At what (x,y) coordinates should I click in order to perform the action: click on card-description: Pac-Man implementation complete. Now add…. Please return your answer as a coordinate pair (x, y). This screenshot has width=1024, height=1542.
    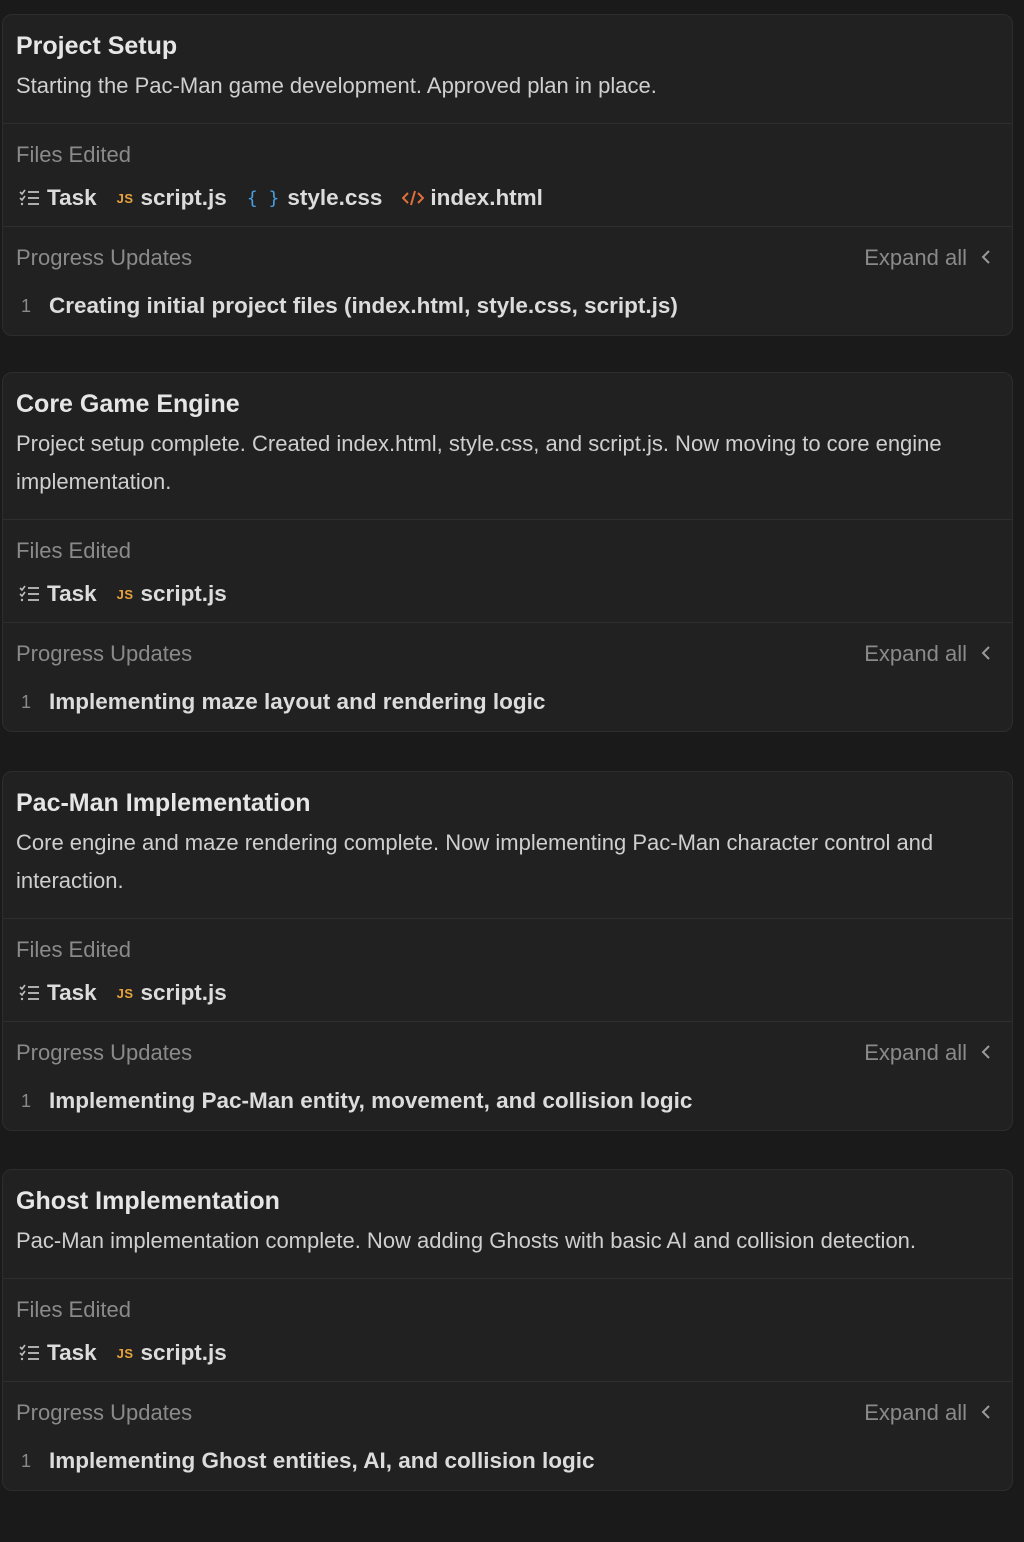
    Looking at the image, I should click on (466, 1240).